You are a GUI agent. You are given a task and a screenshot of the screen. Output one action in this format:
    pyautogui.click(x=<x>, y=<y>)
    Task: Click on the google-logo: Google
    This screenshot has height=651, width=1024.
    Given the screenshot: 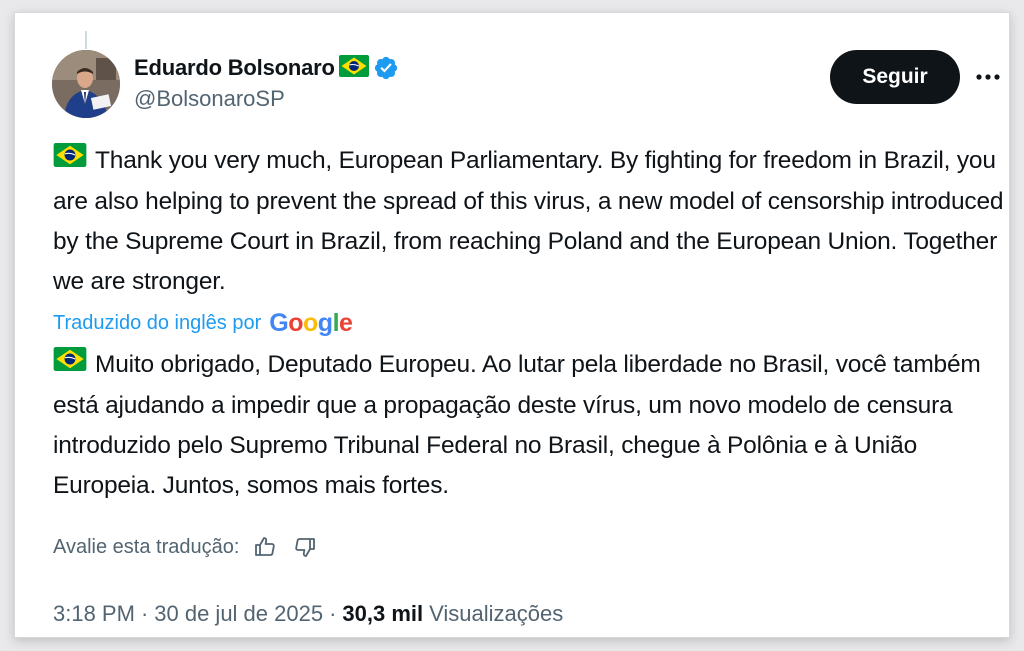 What is the action you would take?
    pyautogui.click(x=311, y=322)
    